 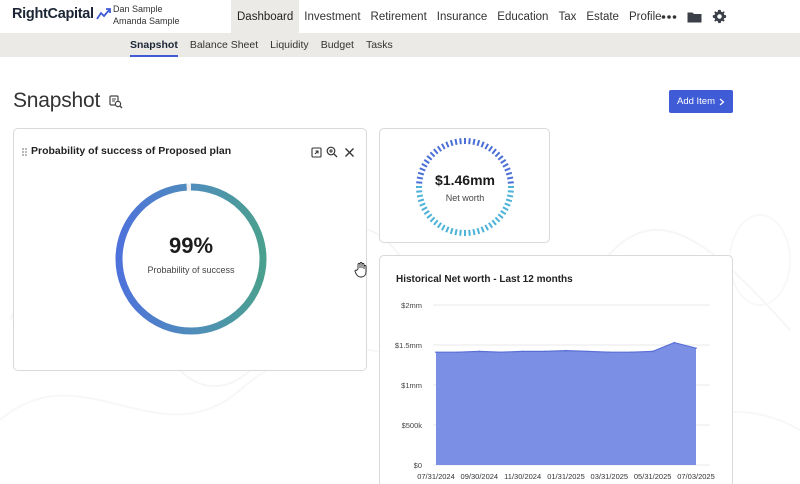 I want to click on client-name-primary: Dan Sample, so click(x=138, y=9).